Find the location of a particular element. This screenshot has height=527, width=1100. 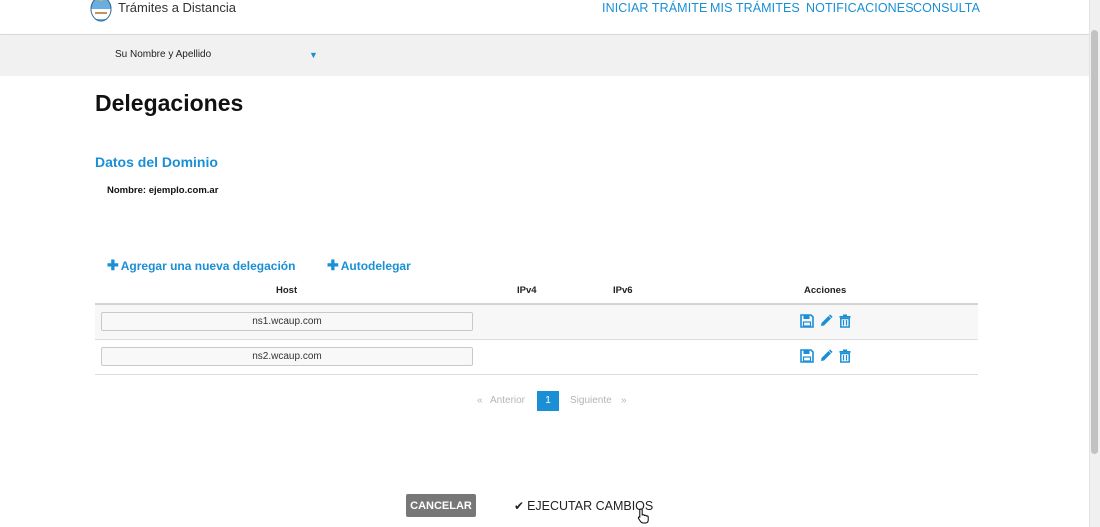

execute-changes-button: ✔ EJECUTAR CAMBIOS is located at coordinates (583, 506).